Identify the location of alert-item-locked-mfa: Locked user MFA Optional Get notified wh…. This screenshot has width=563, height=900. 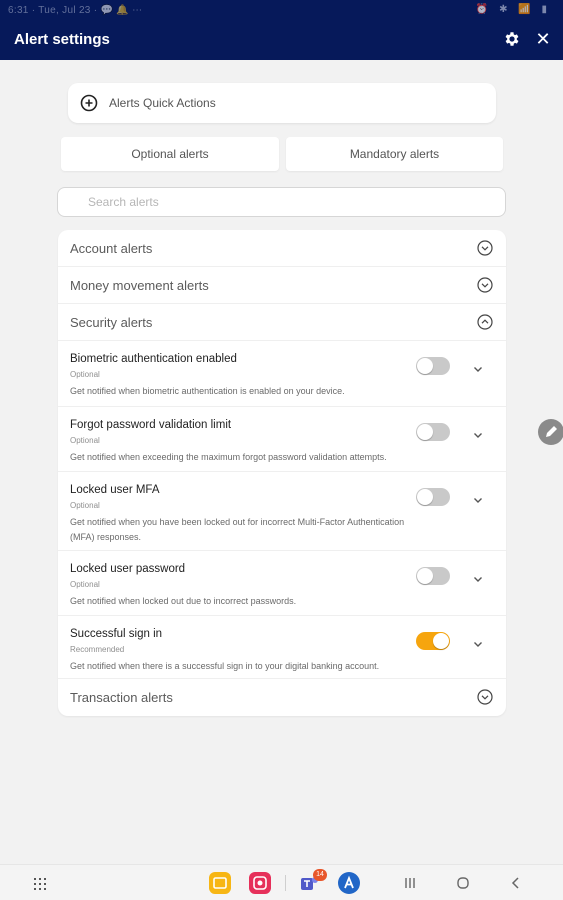
(282, 511).